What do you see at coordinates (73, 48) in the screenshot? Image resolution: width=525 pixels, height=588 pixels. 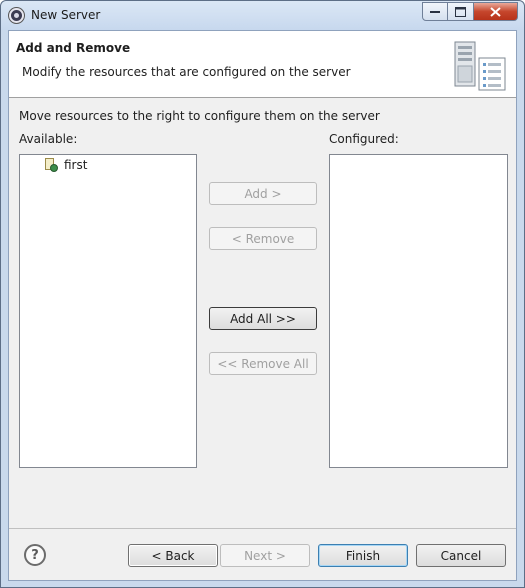 I see `page-title: Add and Remove` at bounding box center [73, 48].